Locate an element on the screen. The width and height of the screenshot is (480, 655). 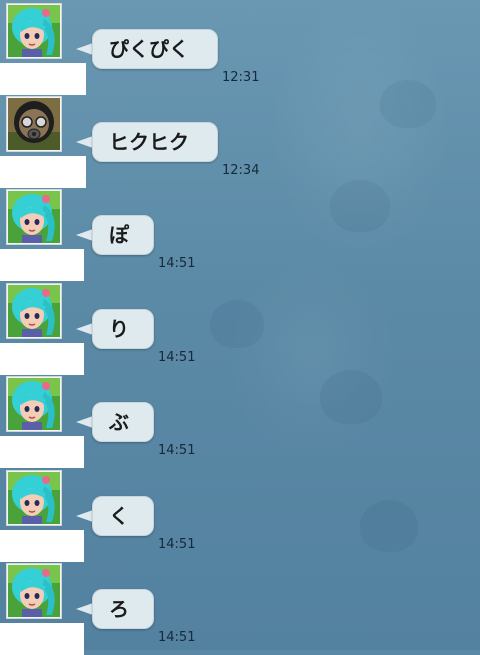
message-bubble: ぽ is located at coordinates (123, 235).